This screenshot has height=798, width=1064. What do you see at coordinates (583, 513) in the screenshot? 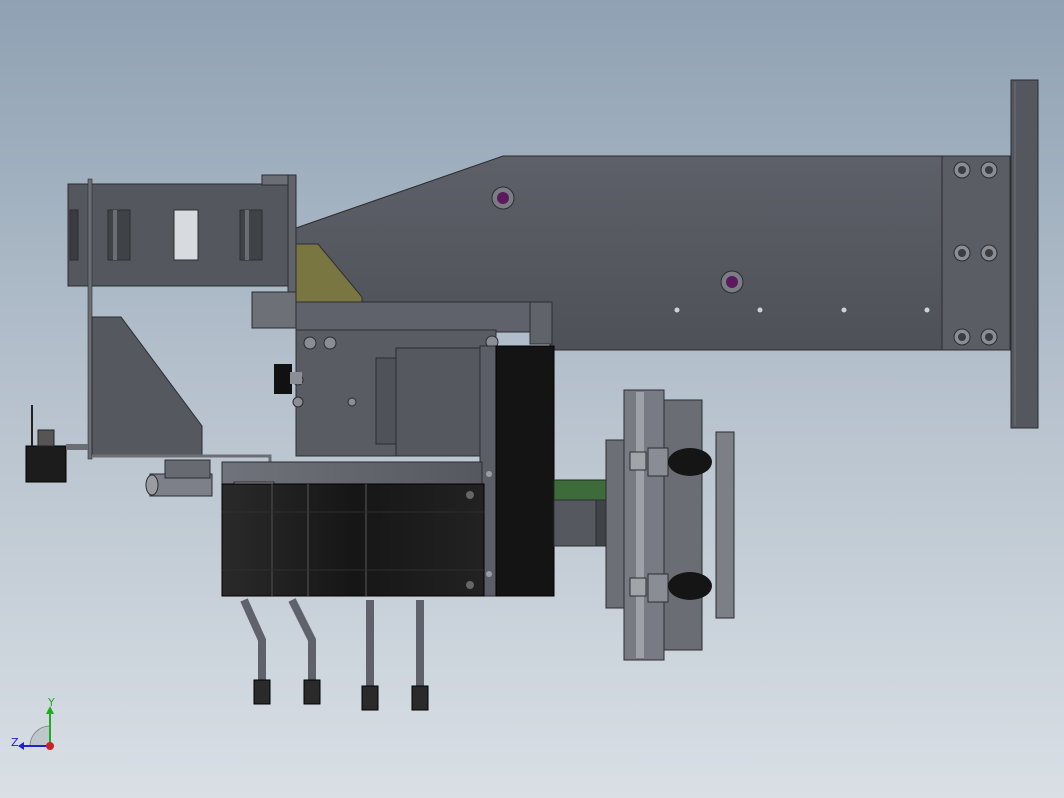
I see `shaft-coupling` at bounding box center [583, 513].